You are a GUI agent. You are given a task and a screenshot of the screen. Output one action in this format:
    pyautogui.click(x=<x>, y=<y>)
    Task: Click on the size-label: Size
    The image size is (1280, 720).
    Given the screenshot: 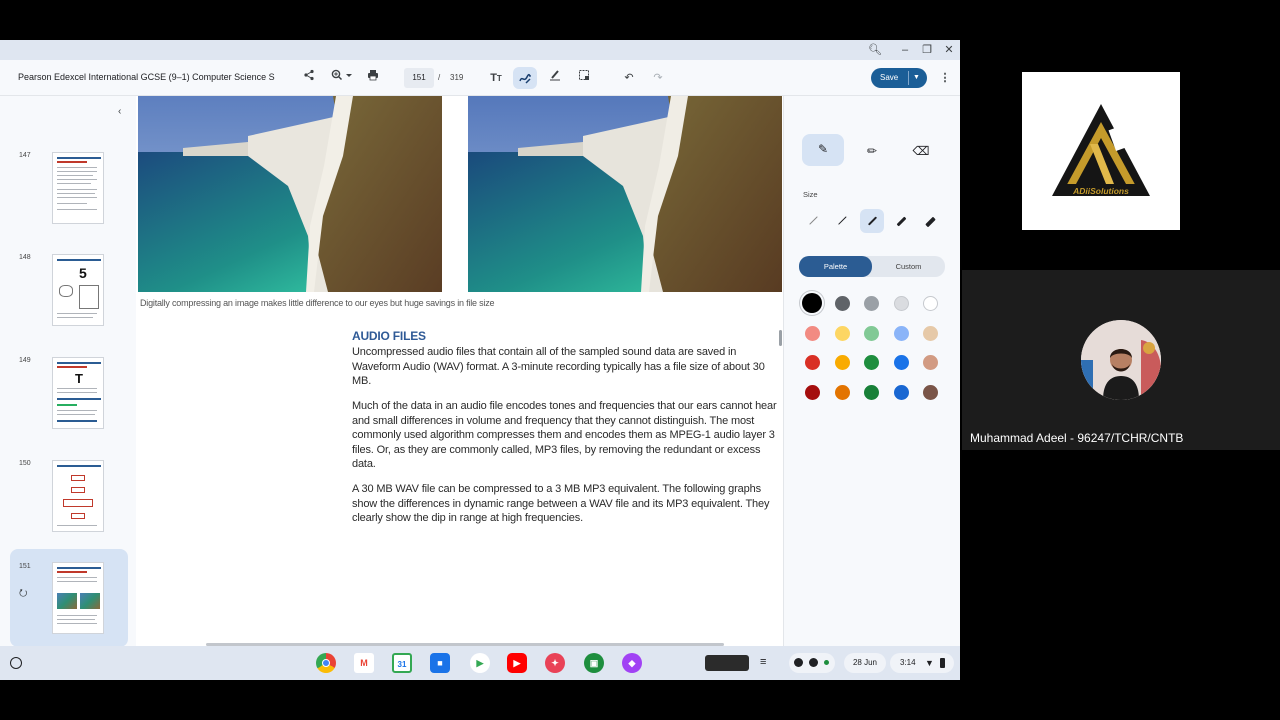 What is the action you would take?
    pyautogui.click(x=810, y=194)
    